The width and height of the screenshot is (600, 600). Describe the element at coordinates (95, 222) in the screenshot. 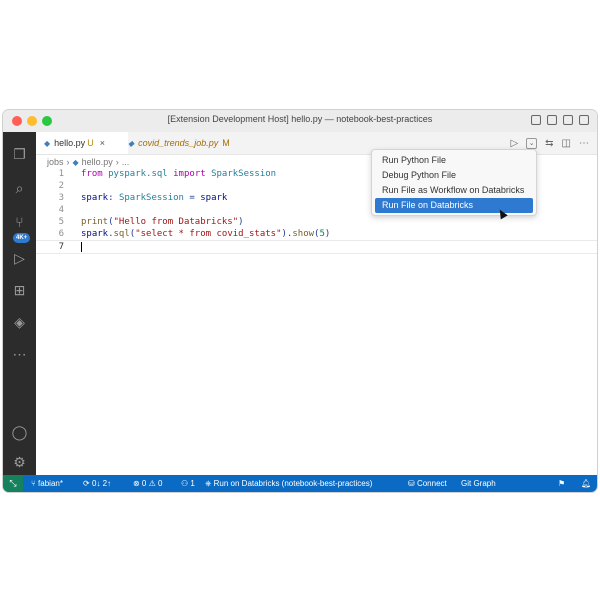

I see `function-name: print` at that location.